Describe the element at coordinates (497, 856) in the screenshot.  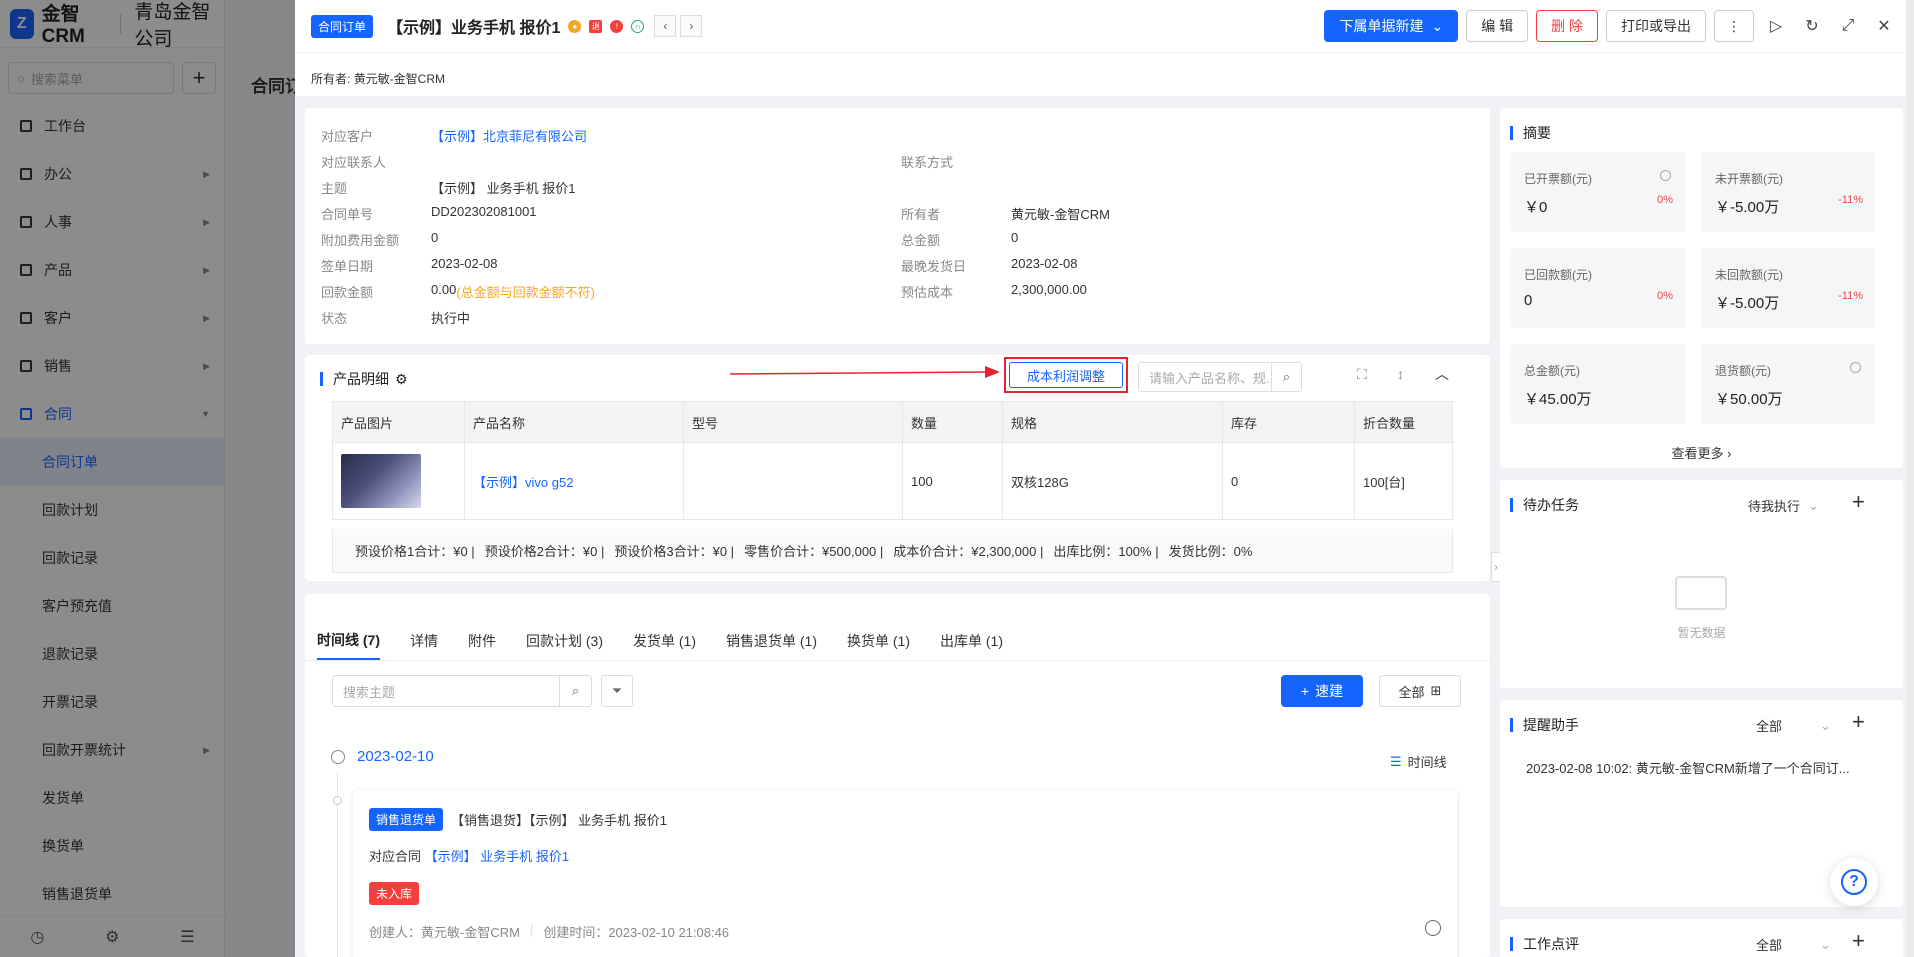
I see `card-contract-link: 【示例】 业务手机 报价1` at that location.